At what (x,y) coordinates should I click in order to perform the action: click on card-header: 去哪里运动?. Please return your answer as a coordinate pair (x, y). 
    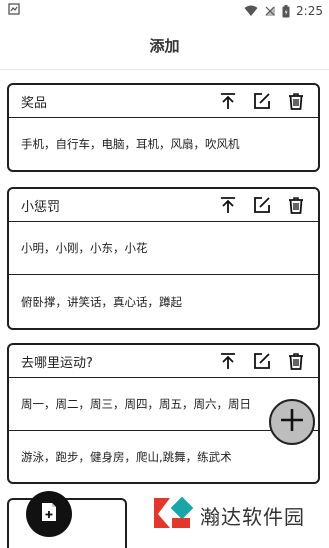
    Looking at the image, I should click on (163, 361).